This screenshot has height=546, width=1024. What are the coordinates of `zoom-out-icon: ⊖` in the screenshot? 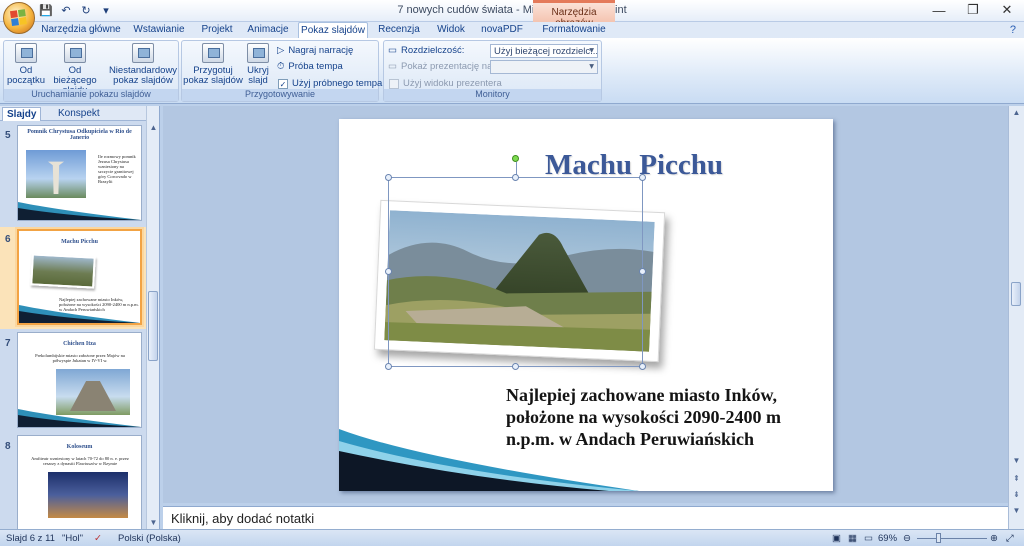 It's located at (907, 538).